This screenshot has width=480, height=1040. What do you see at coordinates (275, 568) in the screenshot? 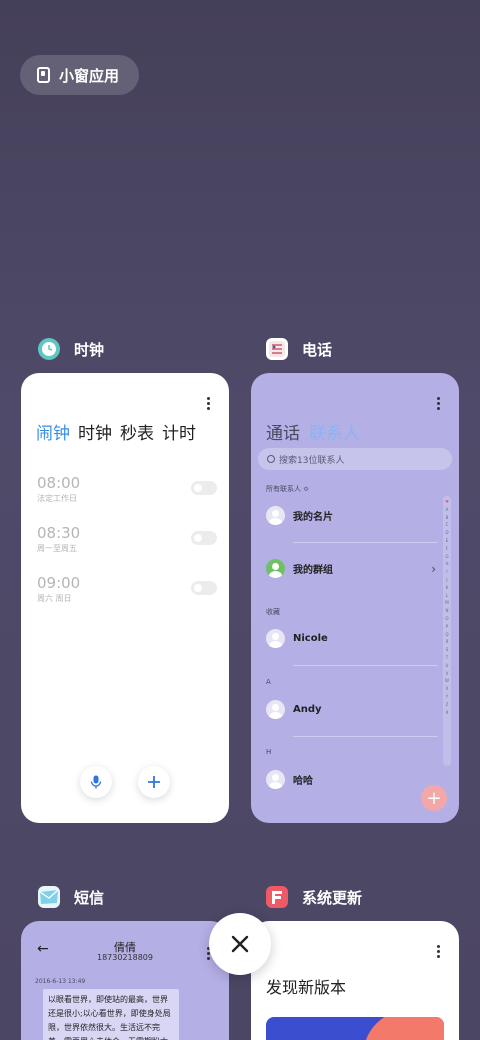
I see `group-icon` at bounding box center [275, 568].